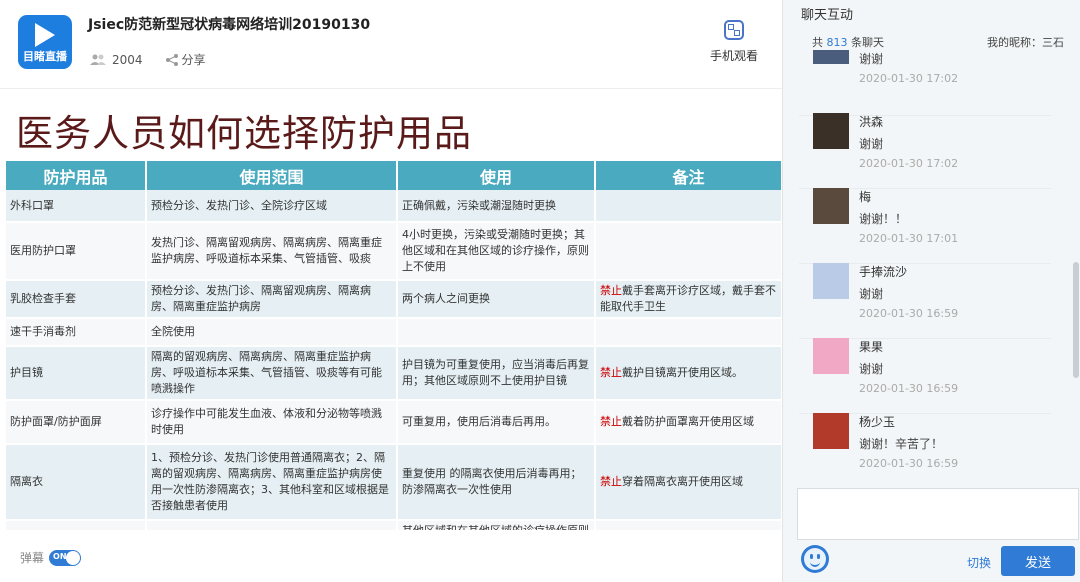 Image resolution: width=1080 pixels, height=582 pixels. What do you see at coordinates (837, 42) in the screenshot?
I see `chat-count: 813` at bounding box center [837, 42].